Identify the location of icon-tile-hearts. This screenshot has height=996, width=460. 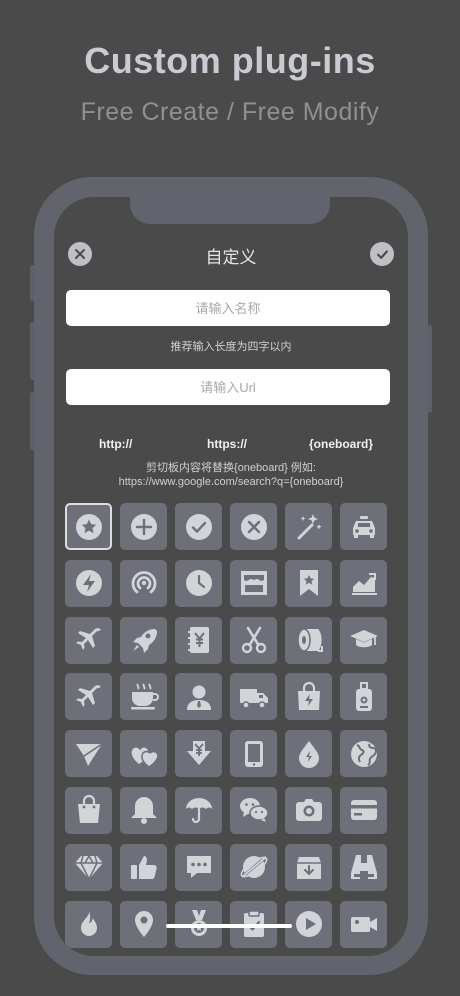
(143, 754).